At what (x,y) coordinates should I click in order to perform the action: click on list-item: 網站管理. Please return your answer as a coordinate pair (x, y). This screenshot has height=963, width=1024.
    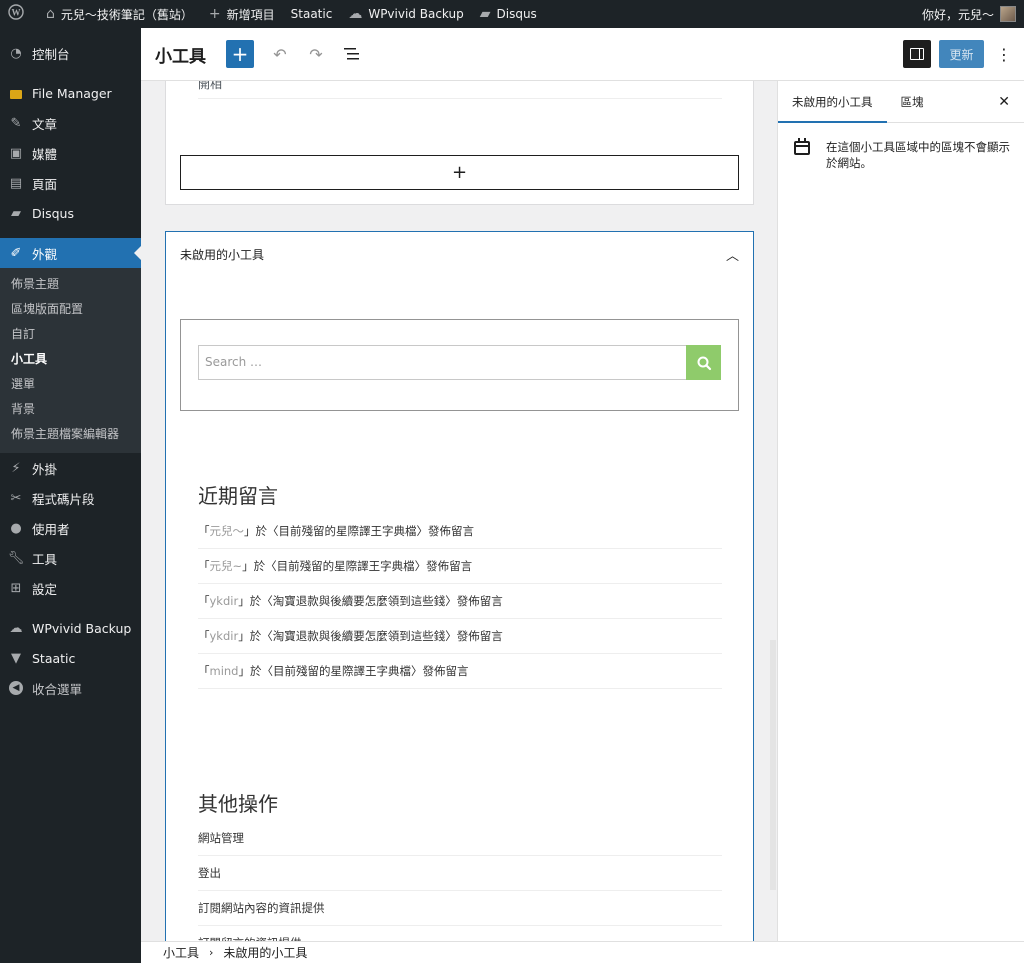
    Looking at the image, I should click on (460, 838).